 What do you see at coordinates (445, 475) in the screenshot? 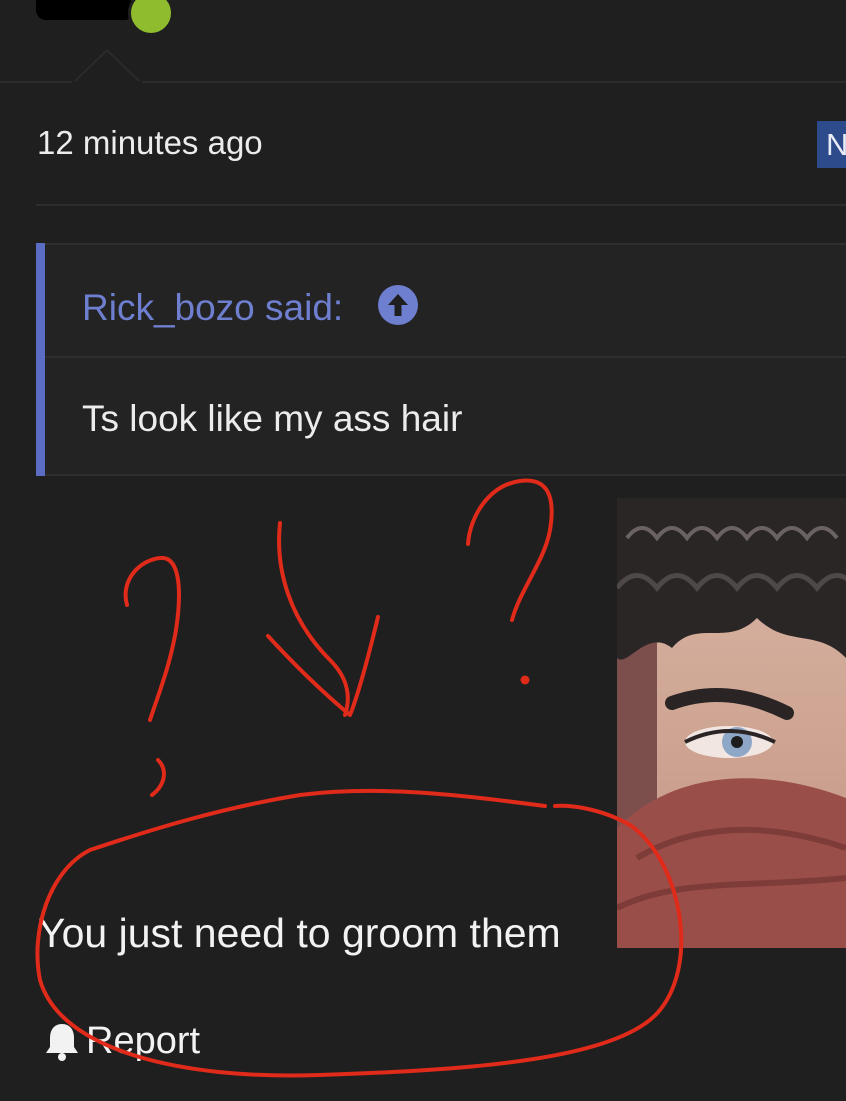
I see `quote-bottom-border` at bounding box center [445, 475].